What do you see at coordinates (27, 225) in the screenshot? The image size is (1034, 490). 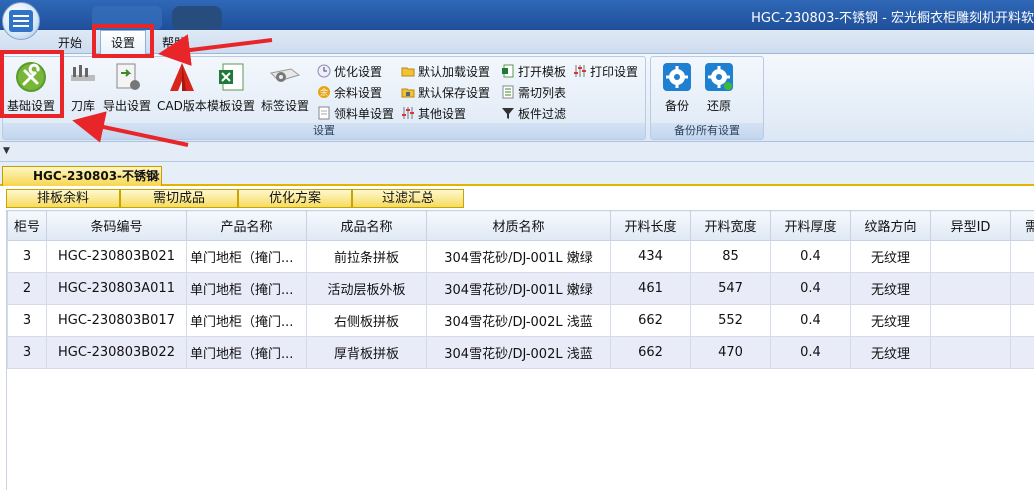 I see `column-header: 柜号` at bounding box center [27, 225].